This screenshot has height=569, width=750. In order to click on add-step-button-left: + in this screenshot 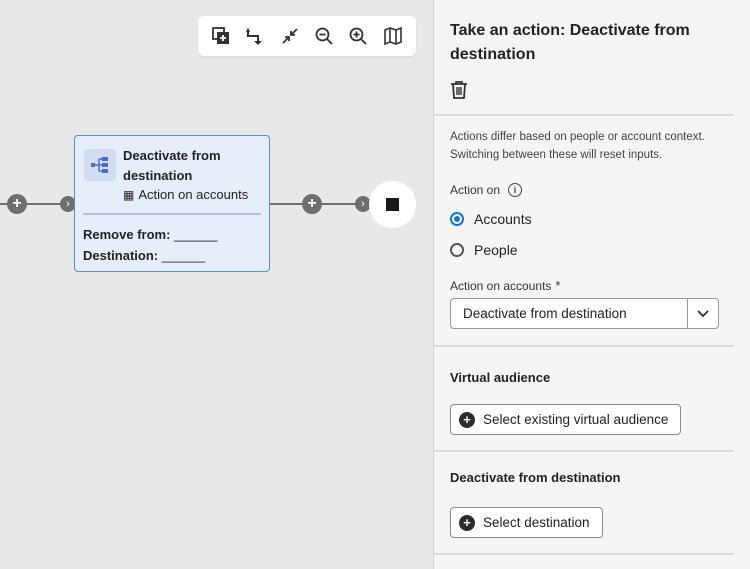, I will do `click(17, 204)`.